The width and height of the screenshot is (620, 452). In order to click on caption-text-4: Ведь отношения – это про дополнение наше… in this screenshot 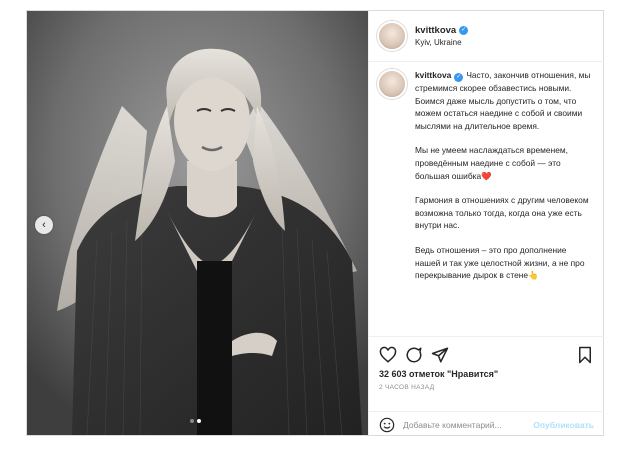, I will do `click(500, 262)`.